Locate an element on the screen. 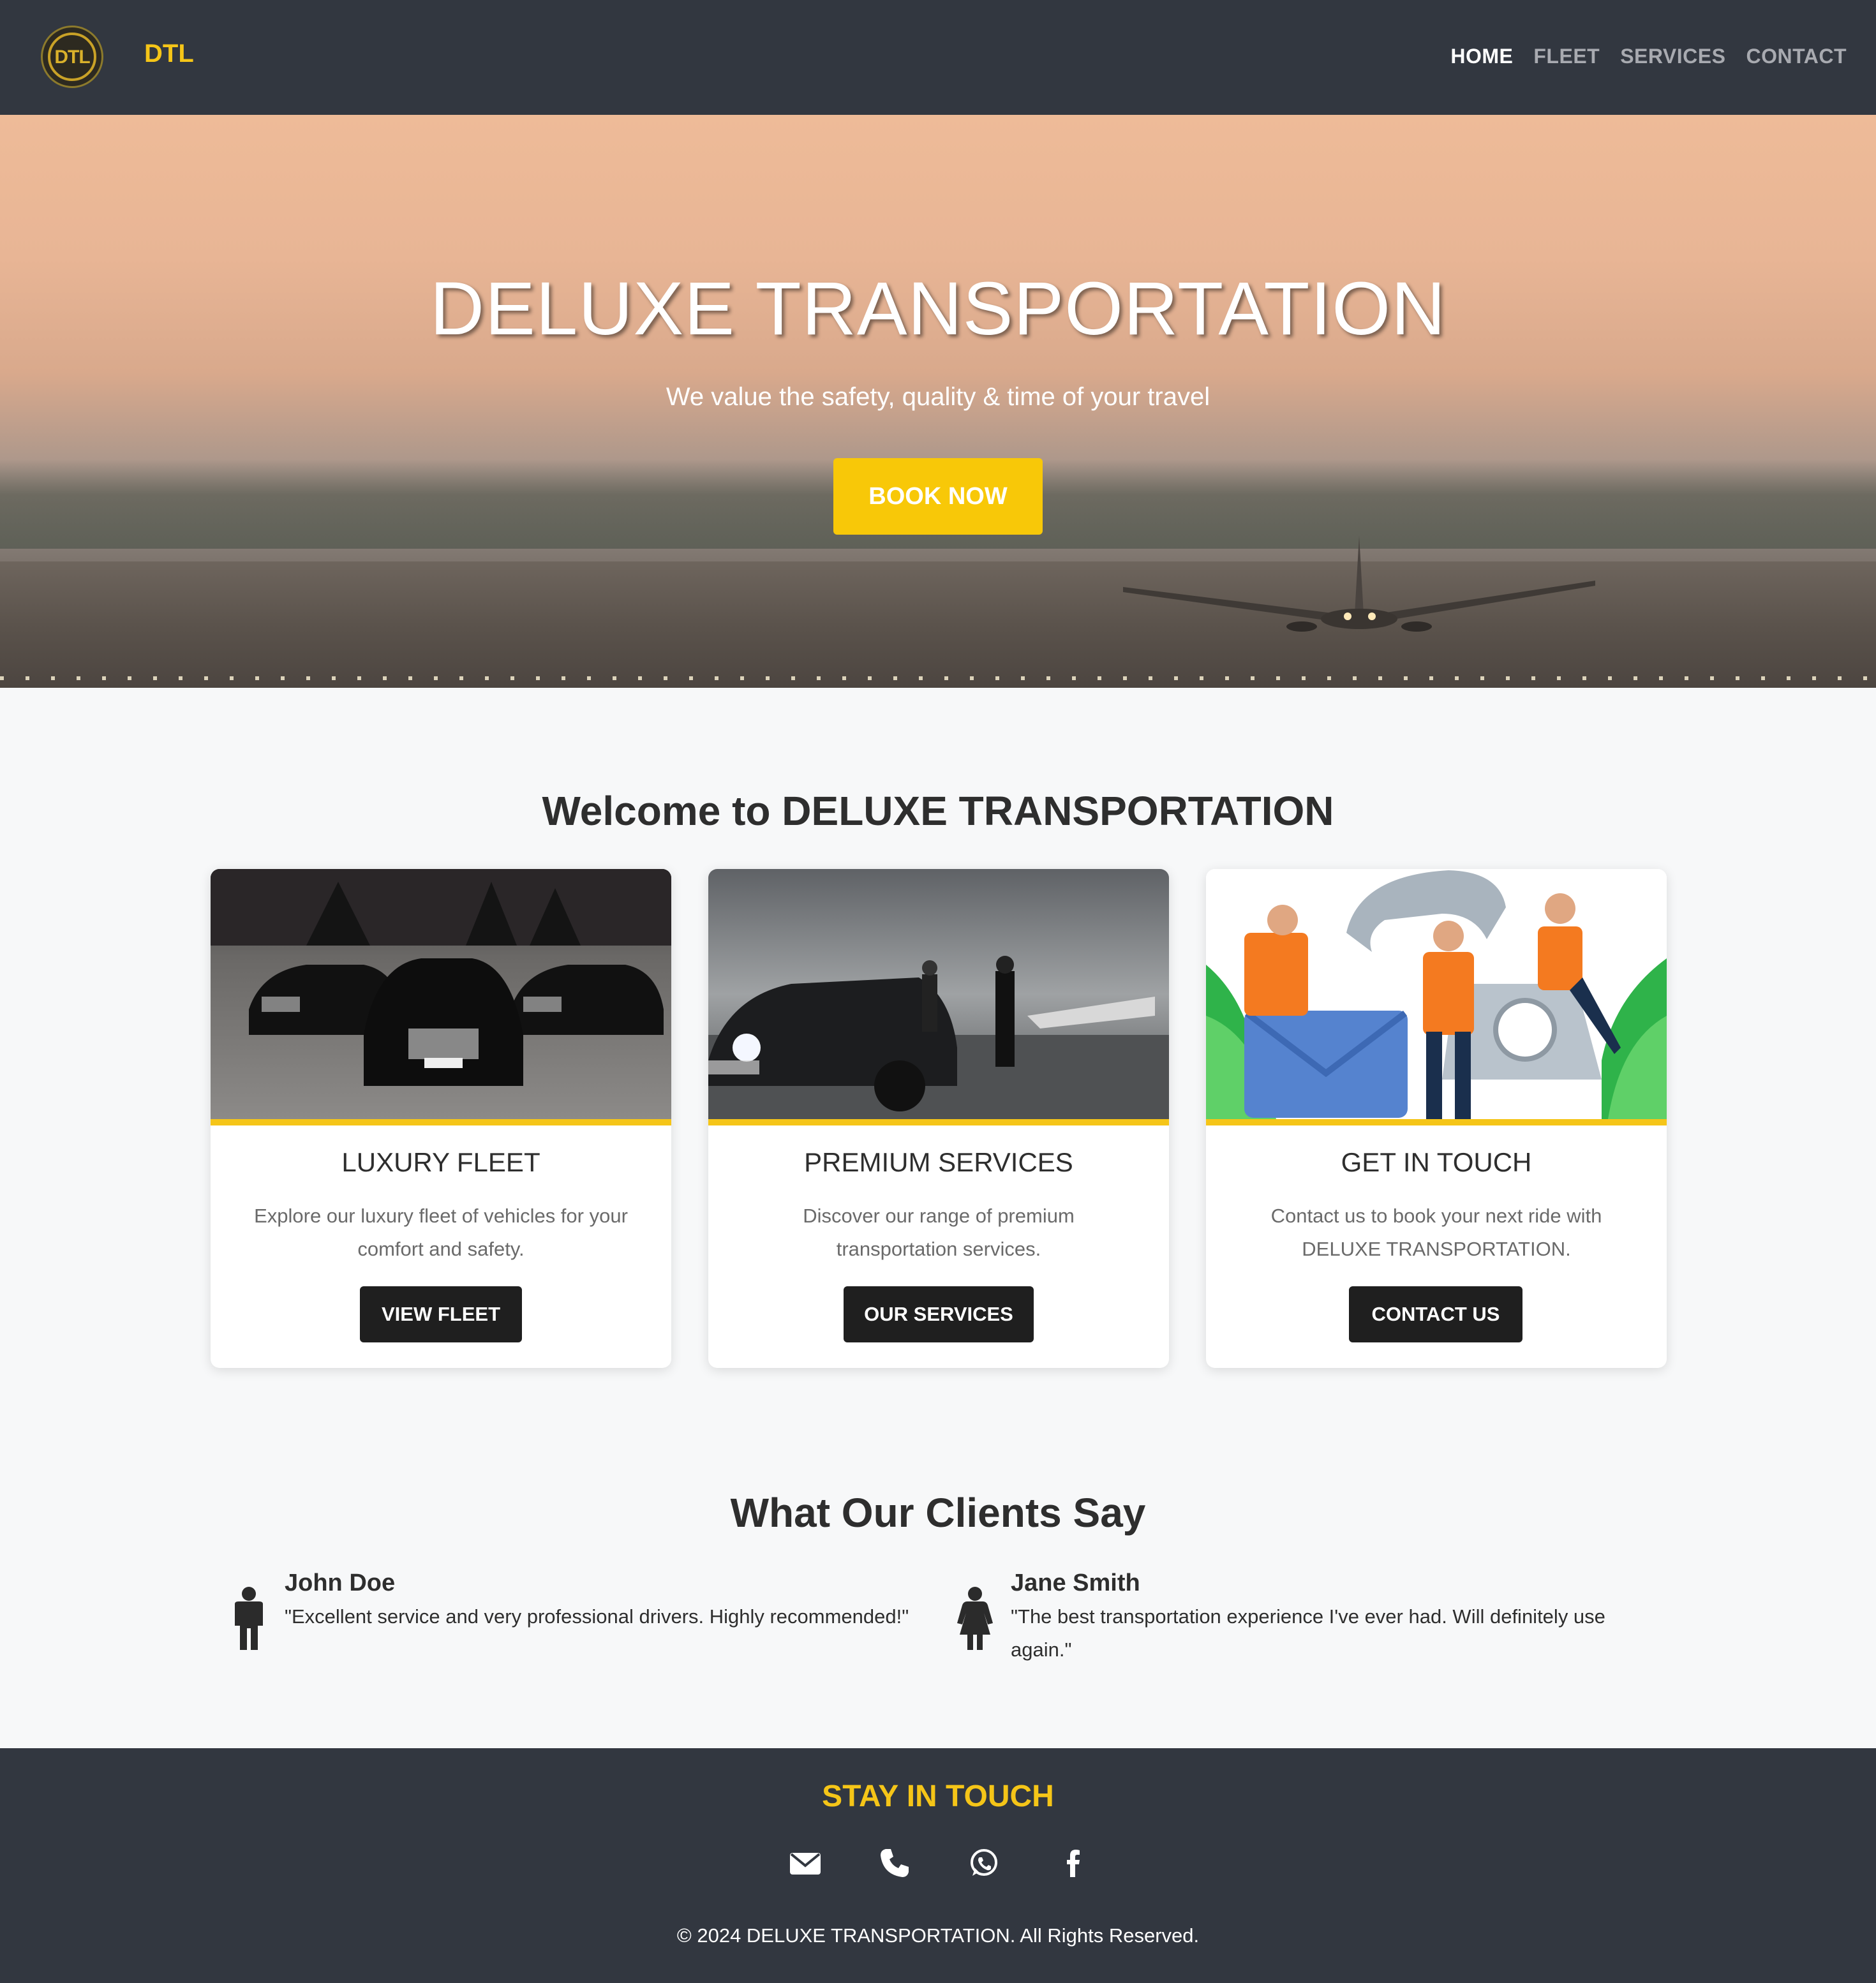 Image resolution: width=1876 pixels, height=1983 pixels. whatsapp-icon is located at coordinates (984, 1863).